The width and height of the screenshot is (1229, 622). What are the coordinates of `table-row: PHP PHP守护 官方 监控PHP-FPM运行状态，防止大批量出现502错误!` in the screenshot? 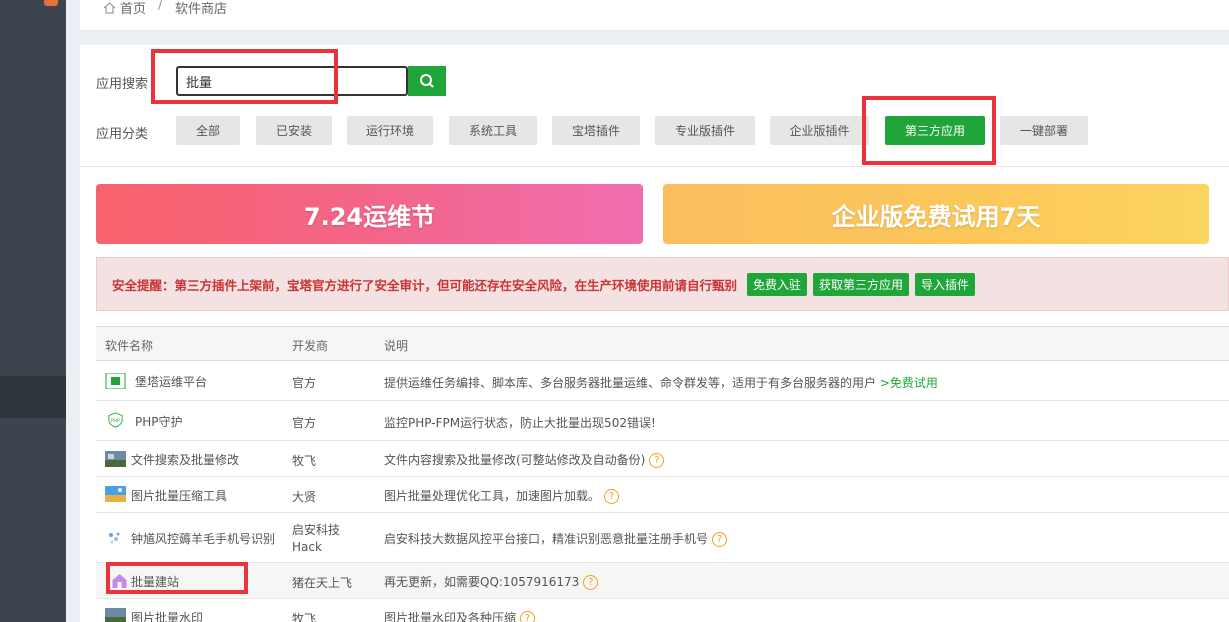 It's located at (662, 421).